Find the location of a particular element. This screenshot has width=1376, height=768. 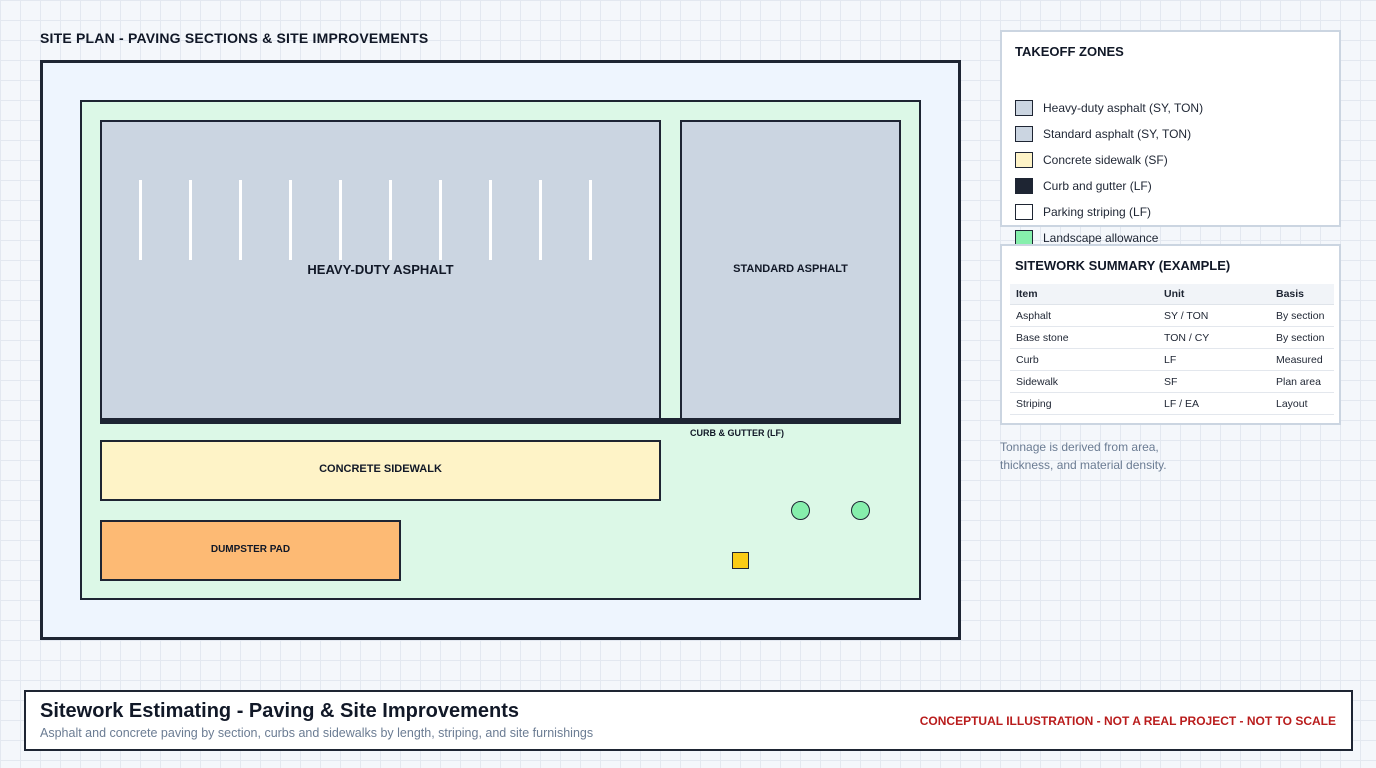

table-cell: Plan area is located at coordinates (1302, 381).